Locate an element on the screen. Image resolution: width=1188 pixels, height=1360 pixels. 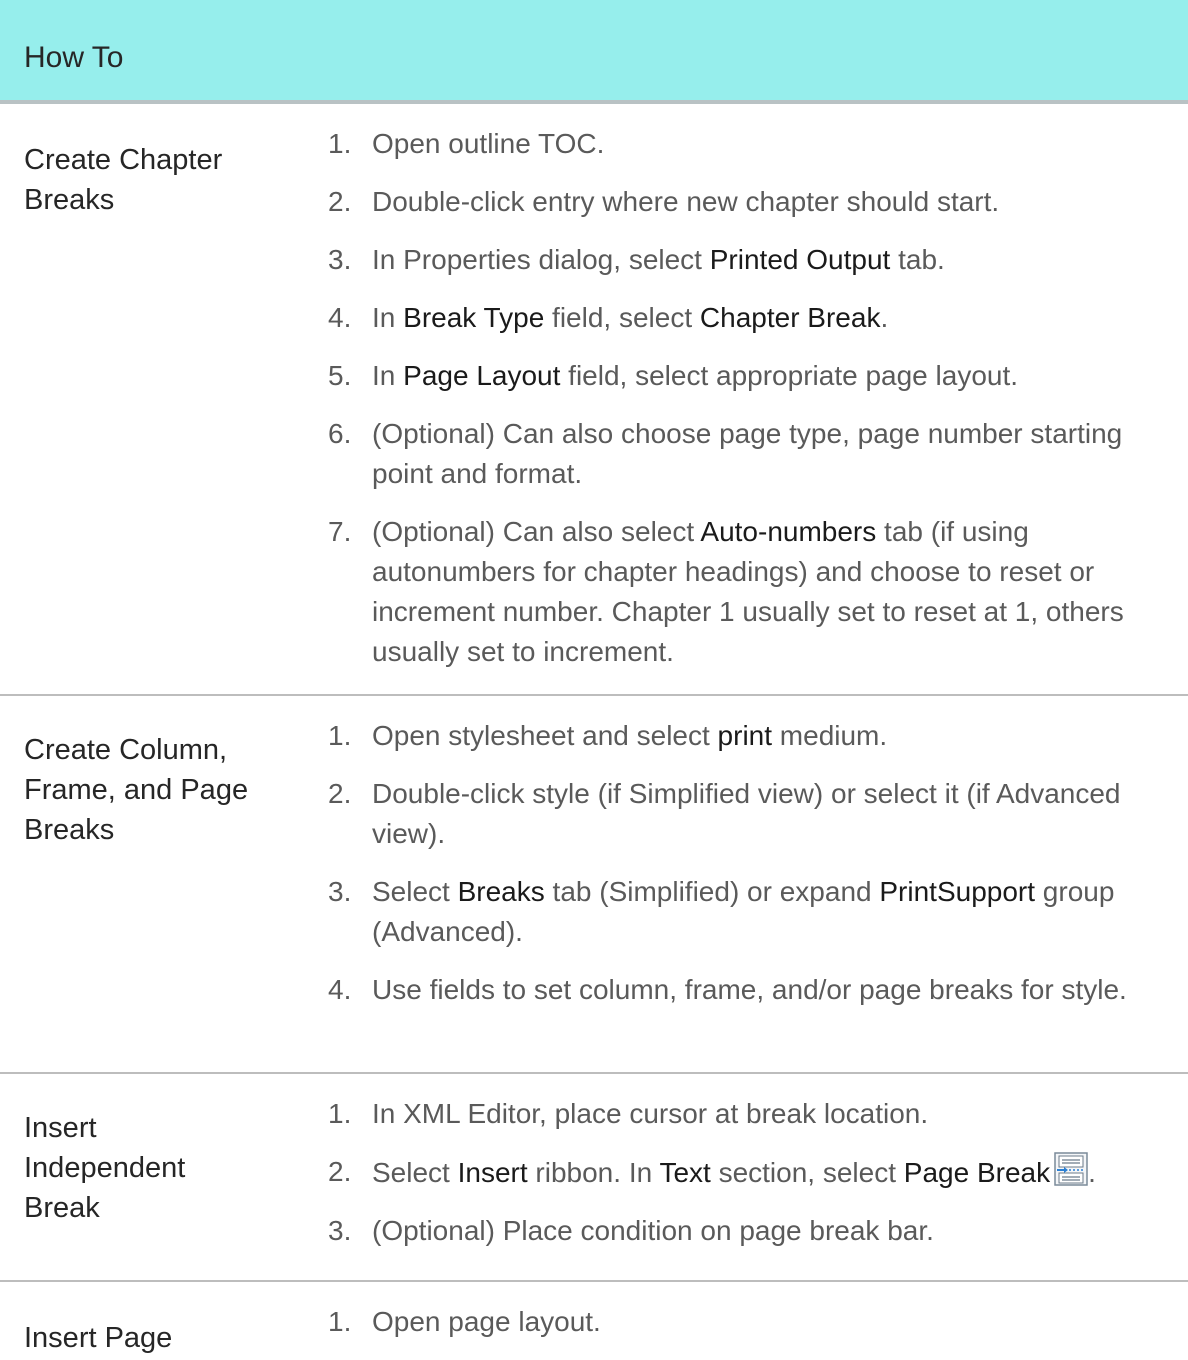
ui-term: Break Type is located at coordinates (474, 317).